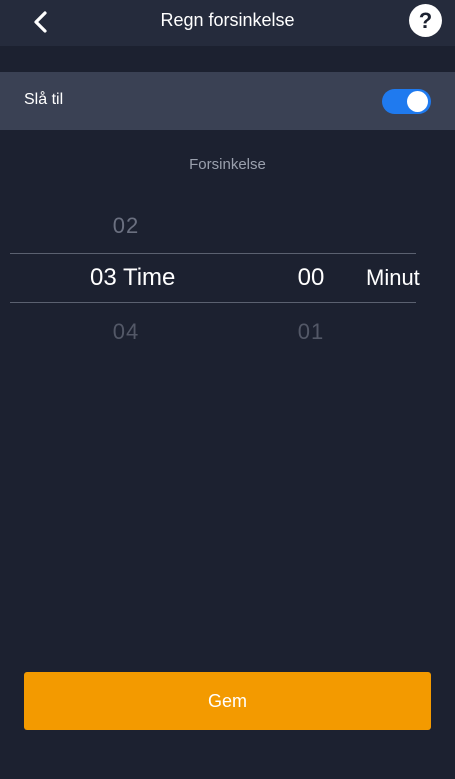 The height and width of the screenshot is (779, 455). I want to click on save-button: Gem, so click(227, 701).